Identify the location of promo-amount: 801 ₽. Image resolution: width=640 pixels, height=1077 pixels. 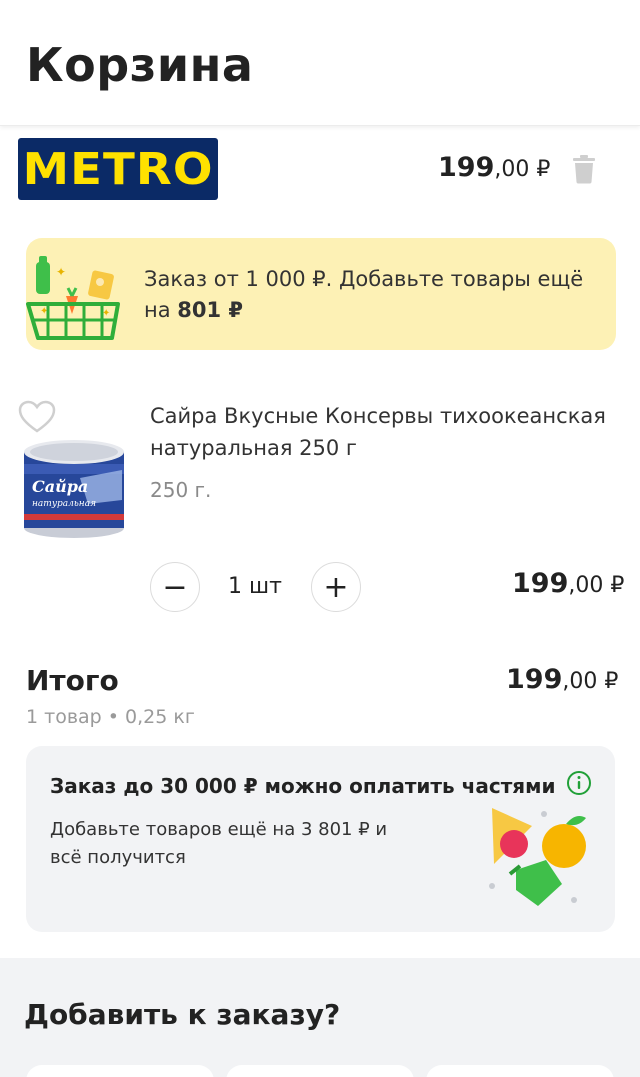
(210, 310).